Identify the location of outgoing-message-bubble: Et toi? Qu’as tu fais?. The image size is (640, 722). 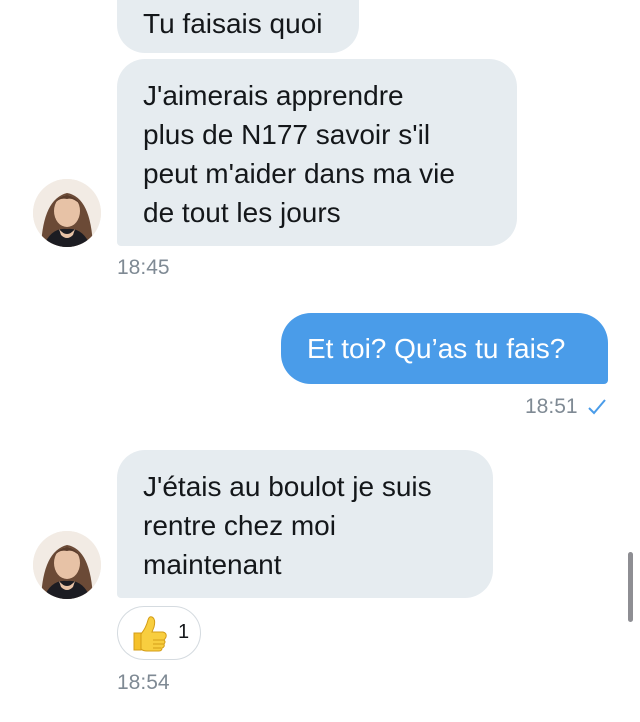
(444, 348).